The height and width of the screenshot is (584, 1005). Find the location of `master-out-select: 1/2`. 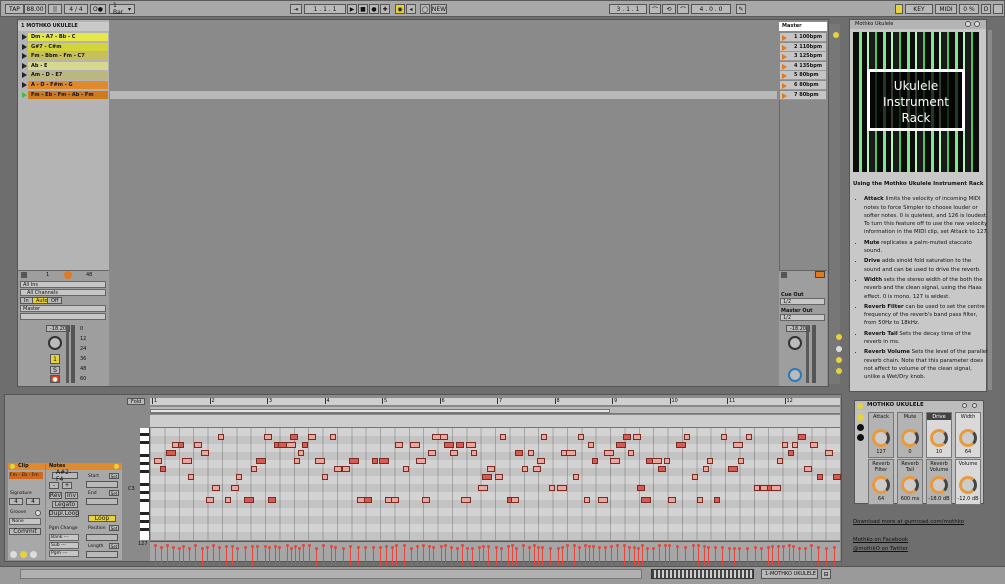

master-out-select: 1/2 is located at coordinates (802, 317).